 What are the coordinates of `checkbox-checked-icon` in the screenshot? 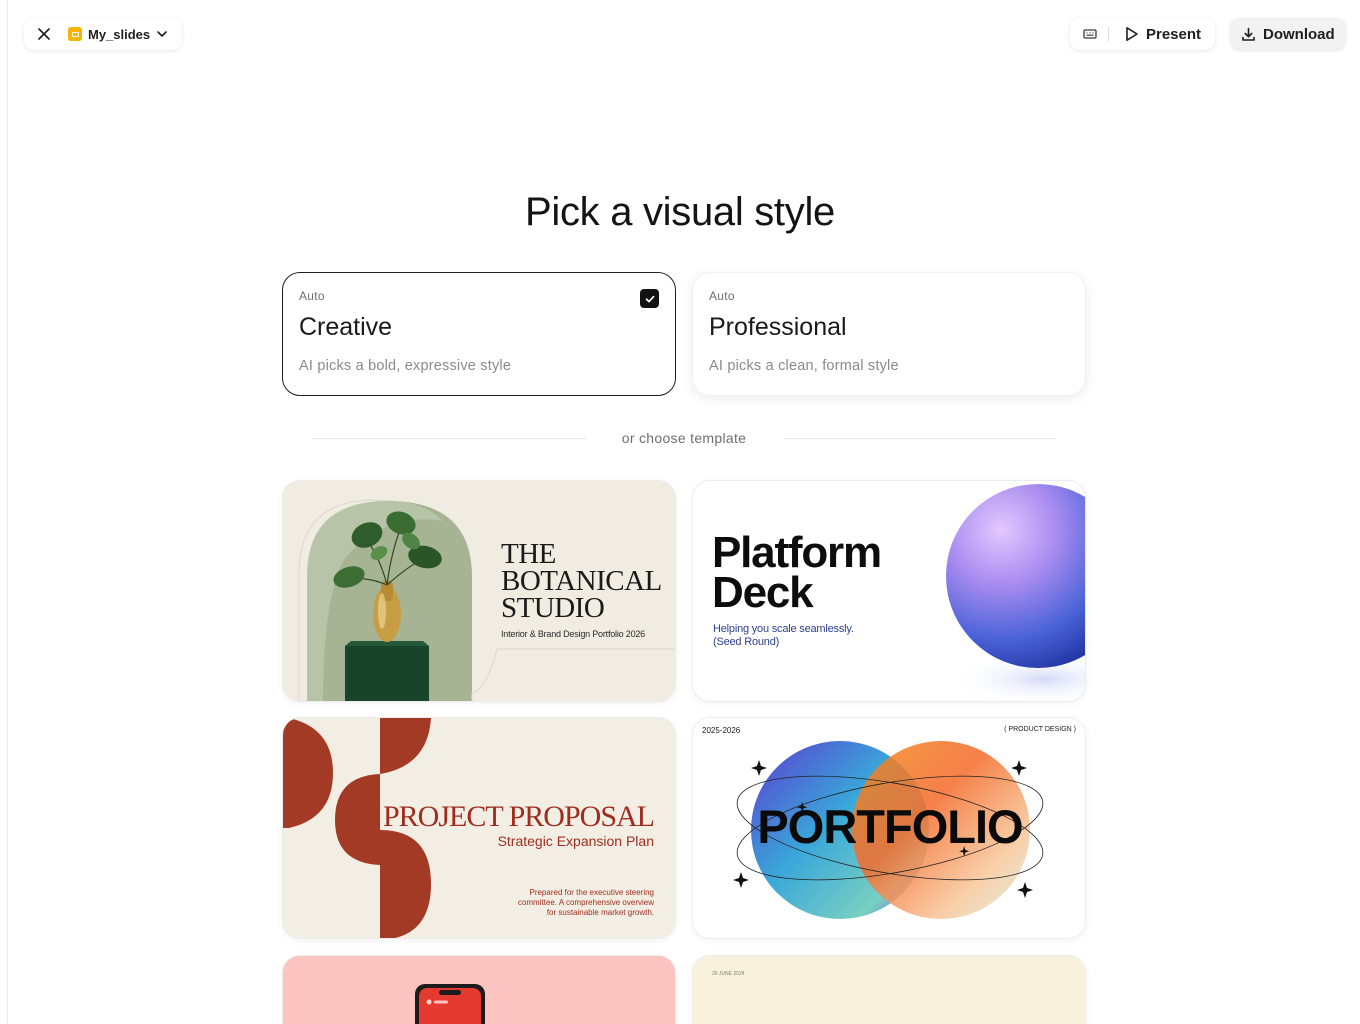 It's located at (649, 298).